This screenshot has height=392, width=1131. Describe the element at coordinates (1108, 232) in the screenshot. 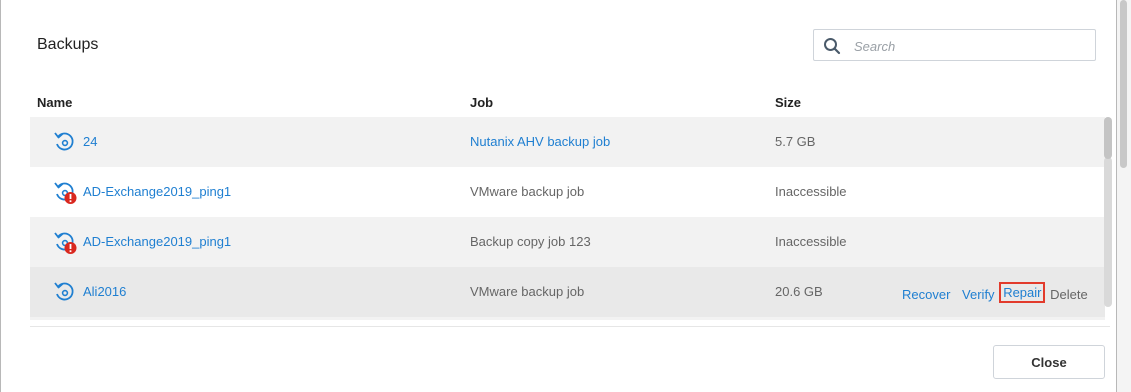

I see `table-scrollbar-track` at that location.